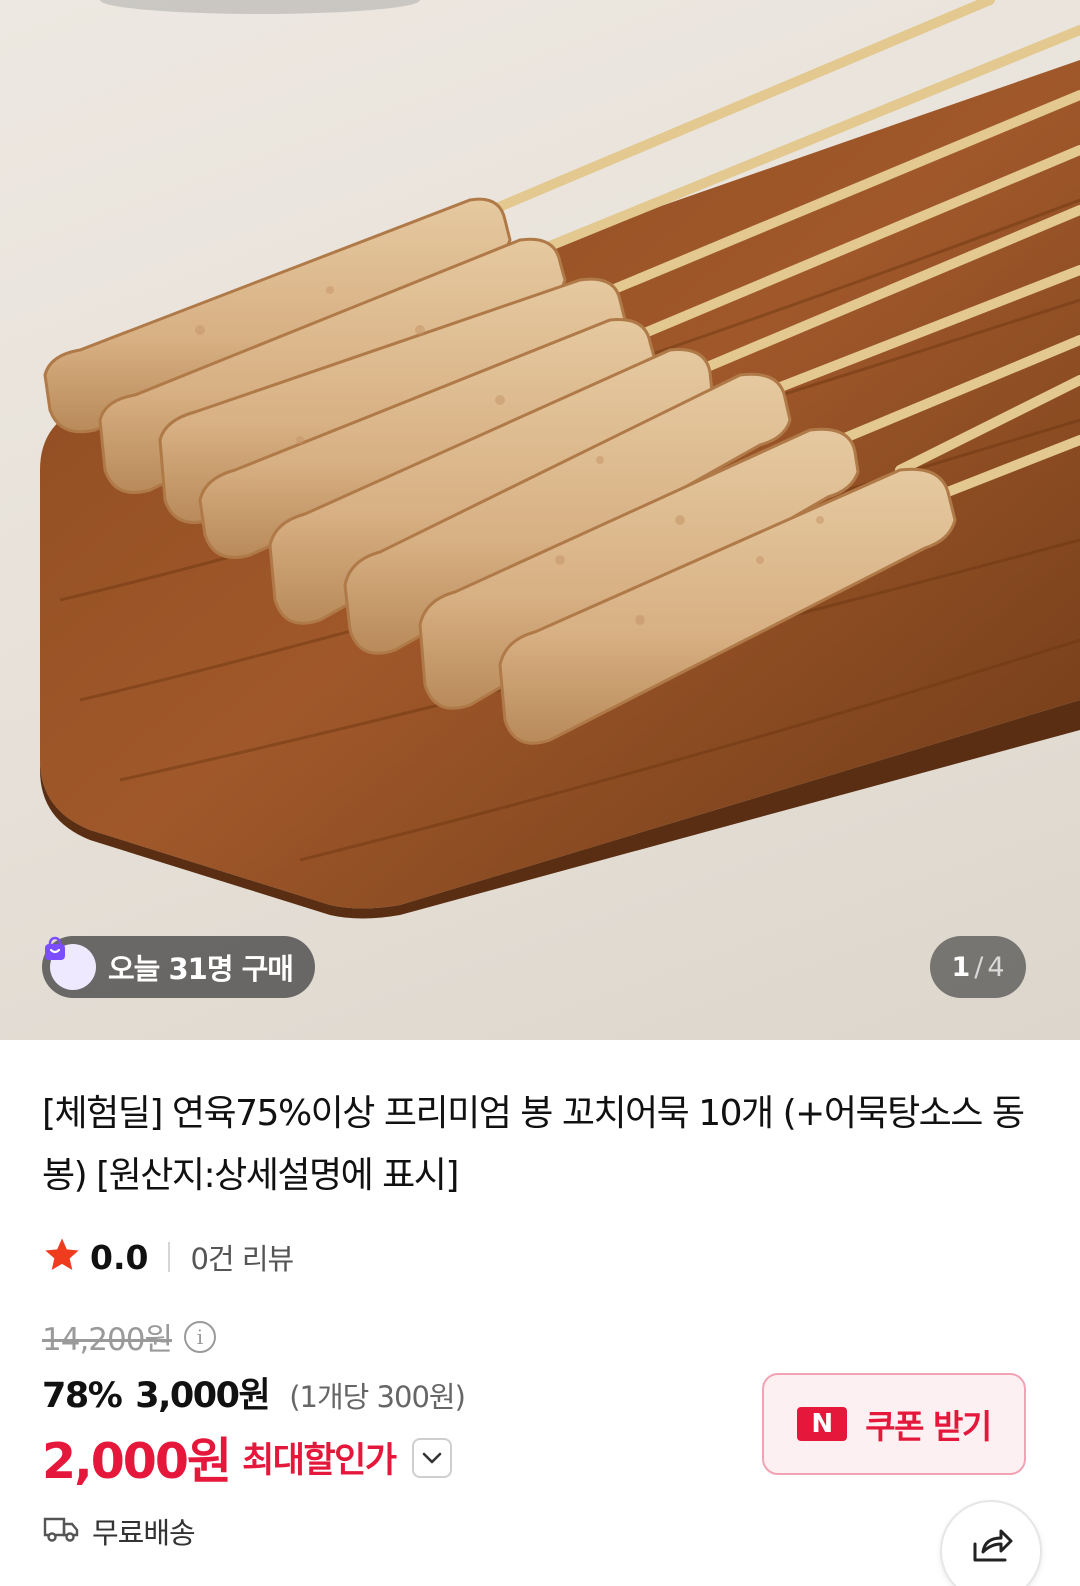 The height and width of the screenshot is (1586, 1080). Describe the element at coordinates (431, 1457) in the screenshot. I see `chevron-down-icon` at that location.